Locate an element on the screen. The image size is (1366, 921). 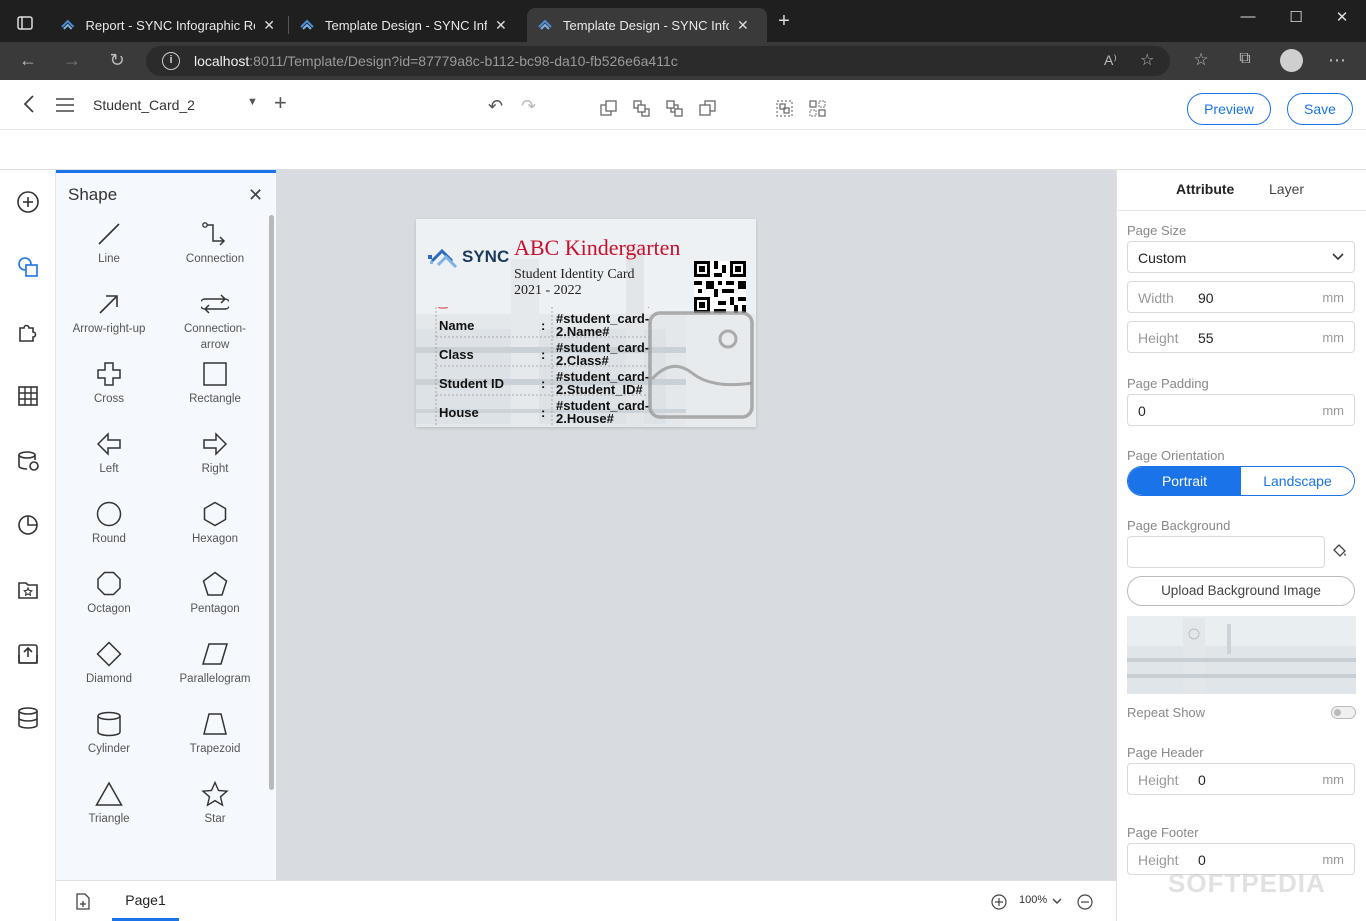
field-label-class: Class is located at coordinates (456, 354).